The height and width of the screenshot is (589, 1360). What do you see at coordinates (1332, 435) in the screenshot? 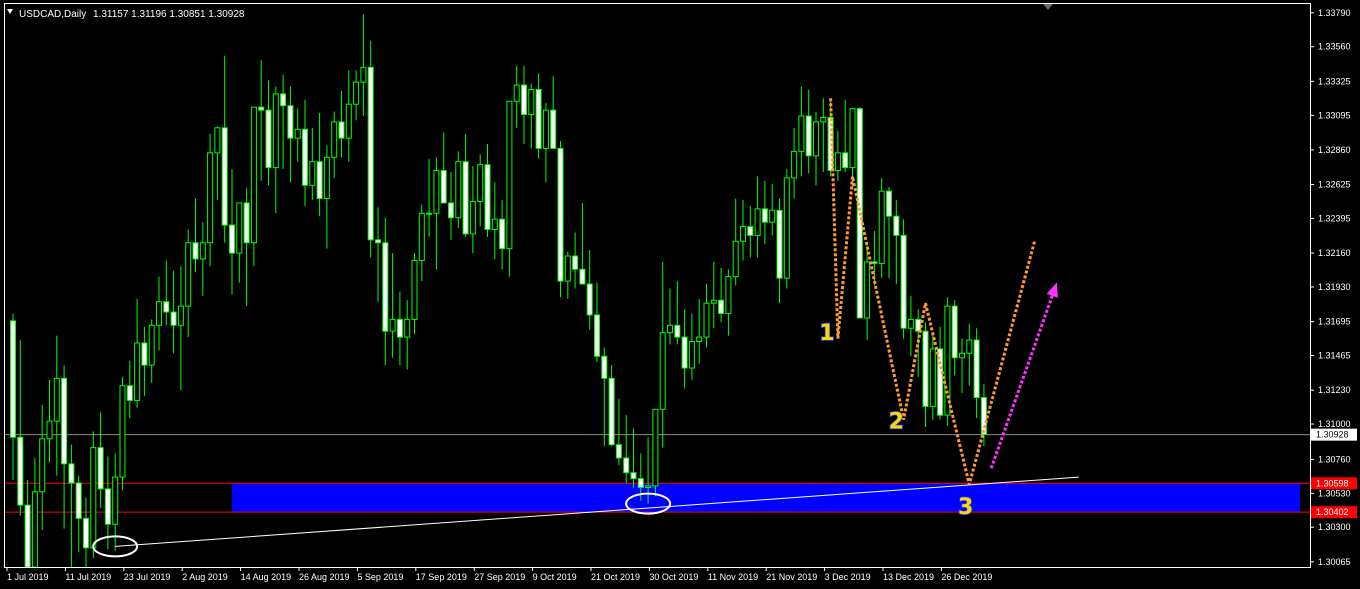
I see `current-price-tag-text: 1.30928` at bounding box center [1332, 435].